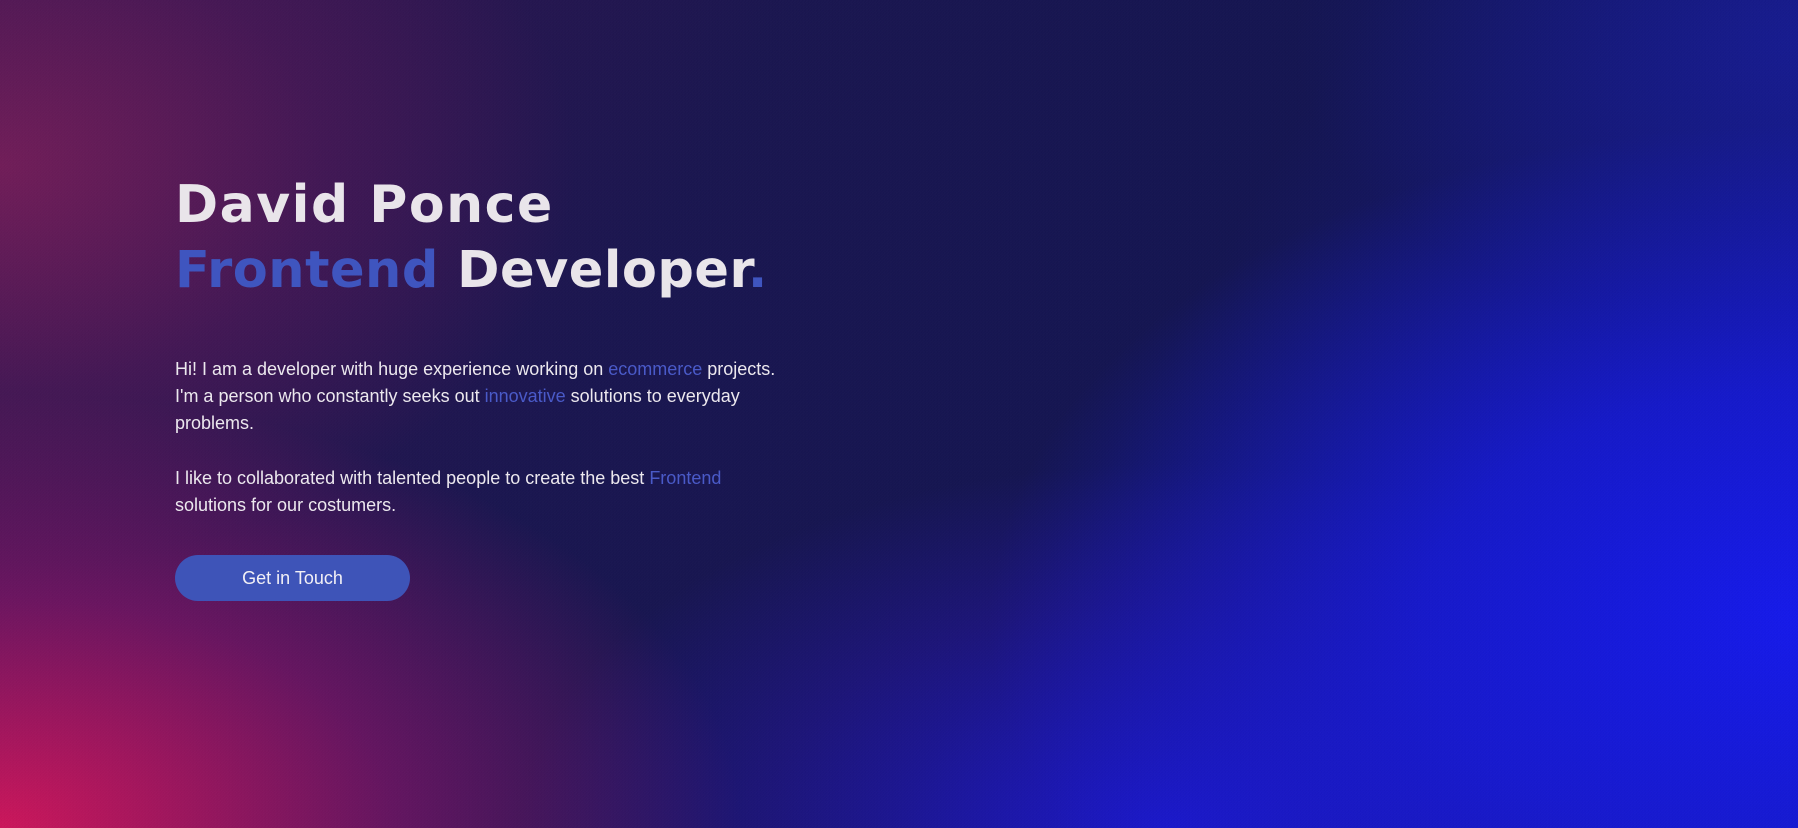 This screenshot has width=1798, height=828. I want to click on role-rest: Developer, so click(593, 270).